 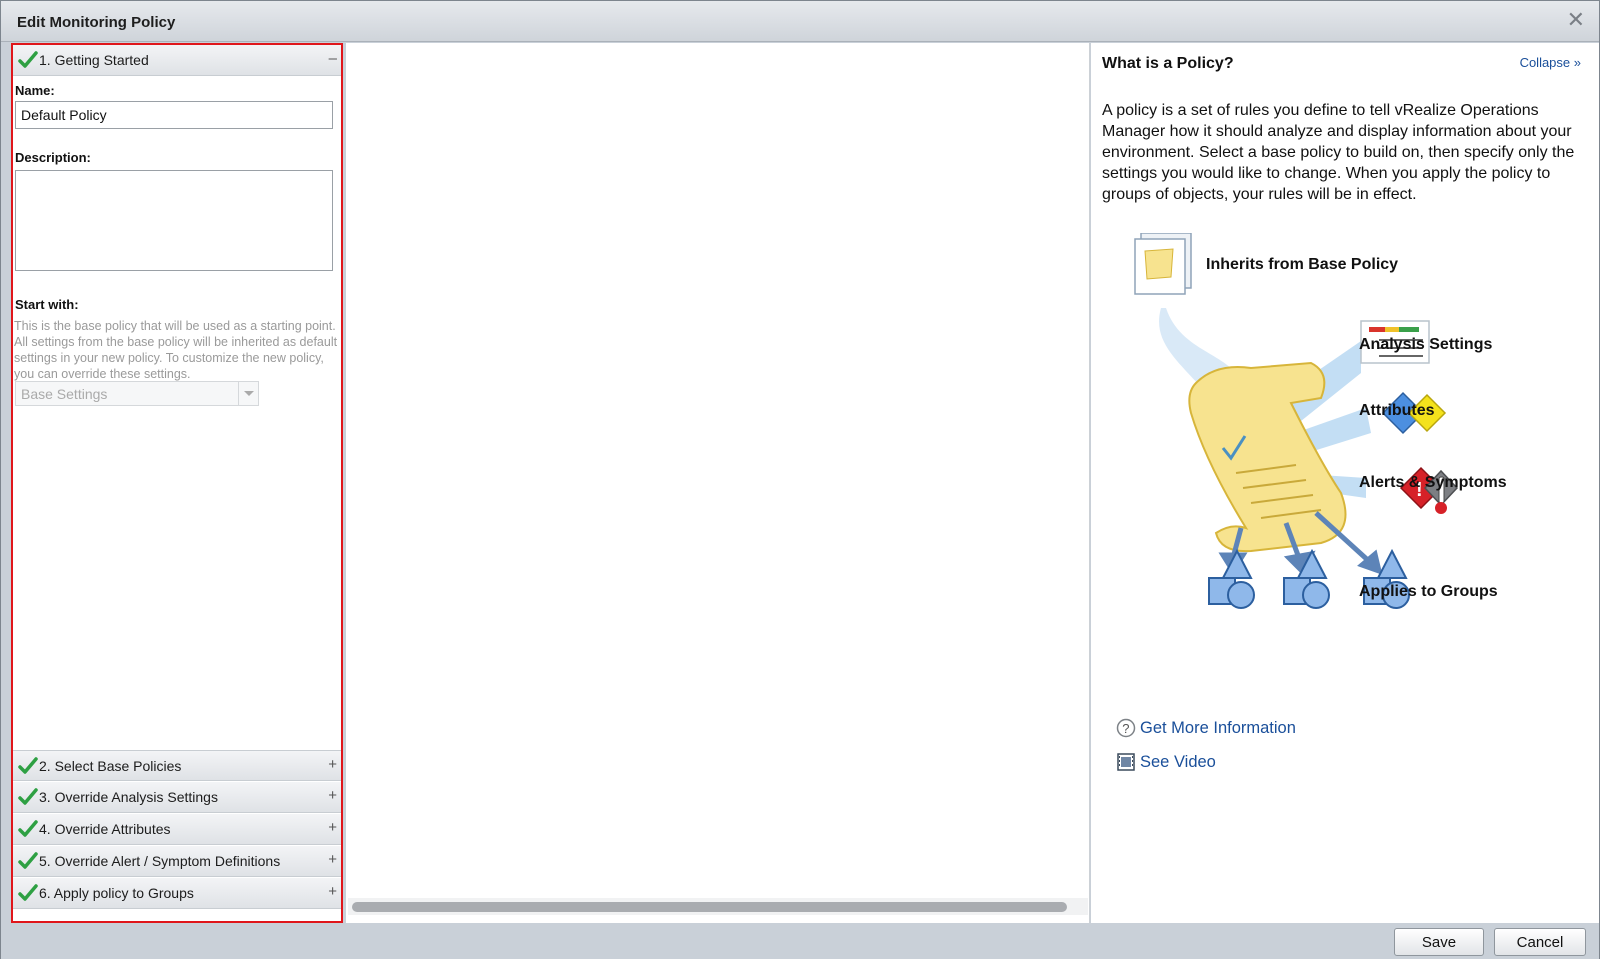 I want to click on step-override-analysis: 3. Override Analysis Settings +, so click(x=177, y=797).